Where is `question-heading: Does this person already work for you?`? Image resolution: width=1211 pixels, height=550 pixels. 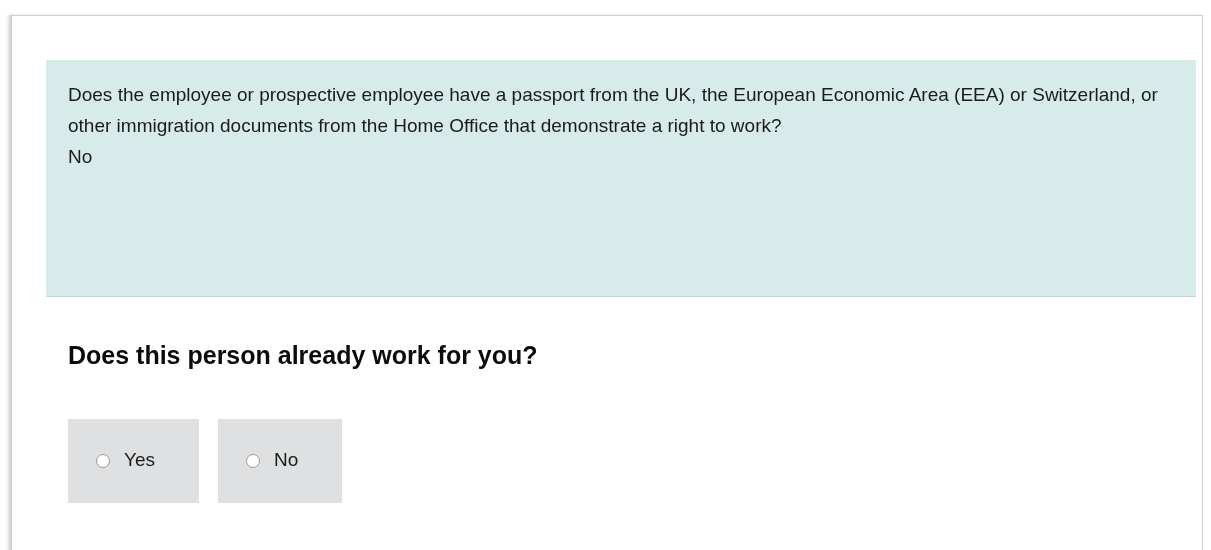 question-heading: Does this person already work for you? is located at coordinates (303, 355).